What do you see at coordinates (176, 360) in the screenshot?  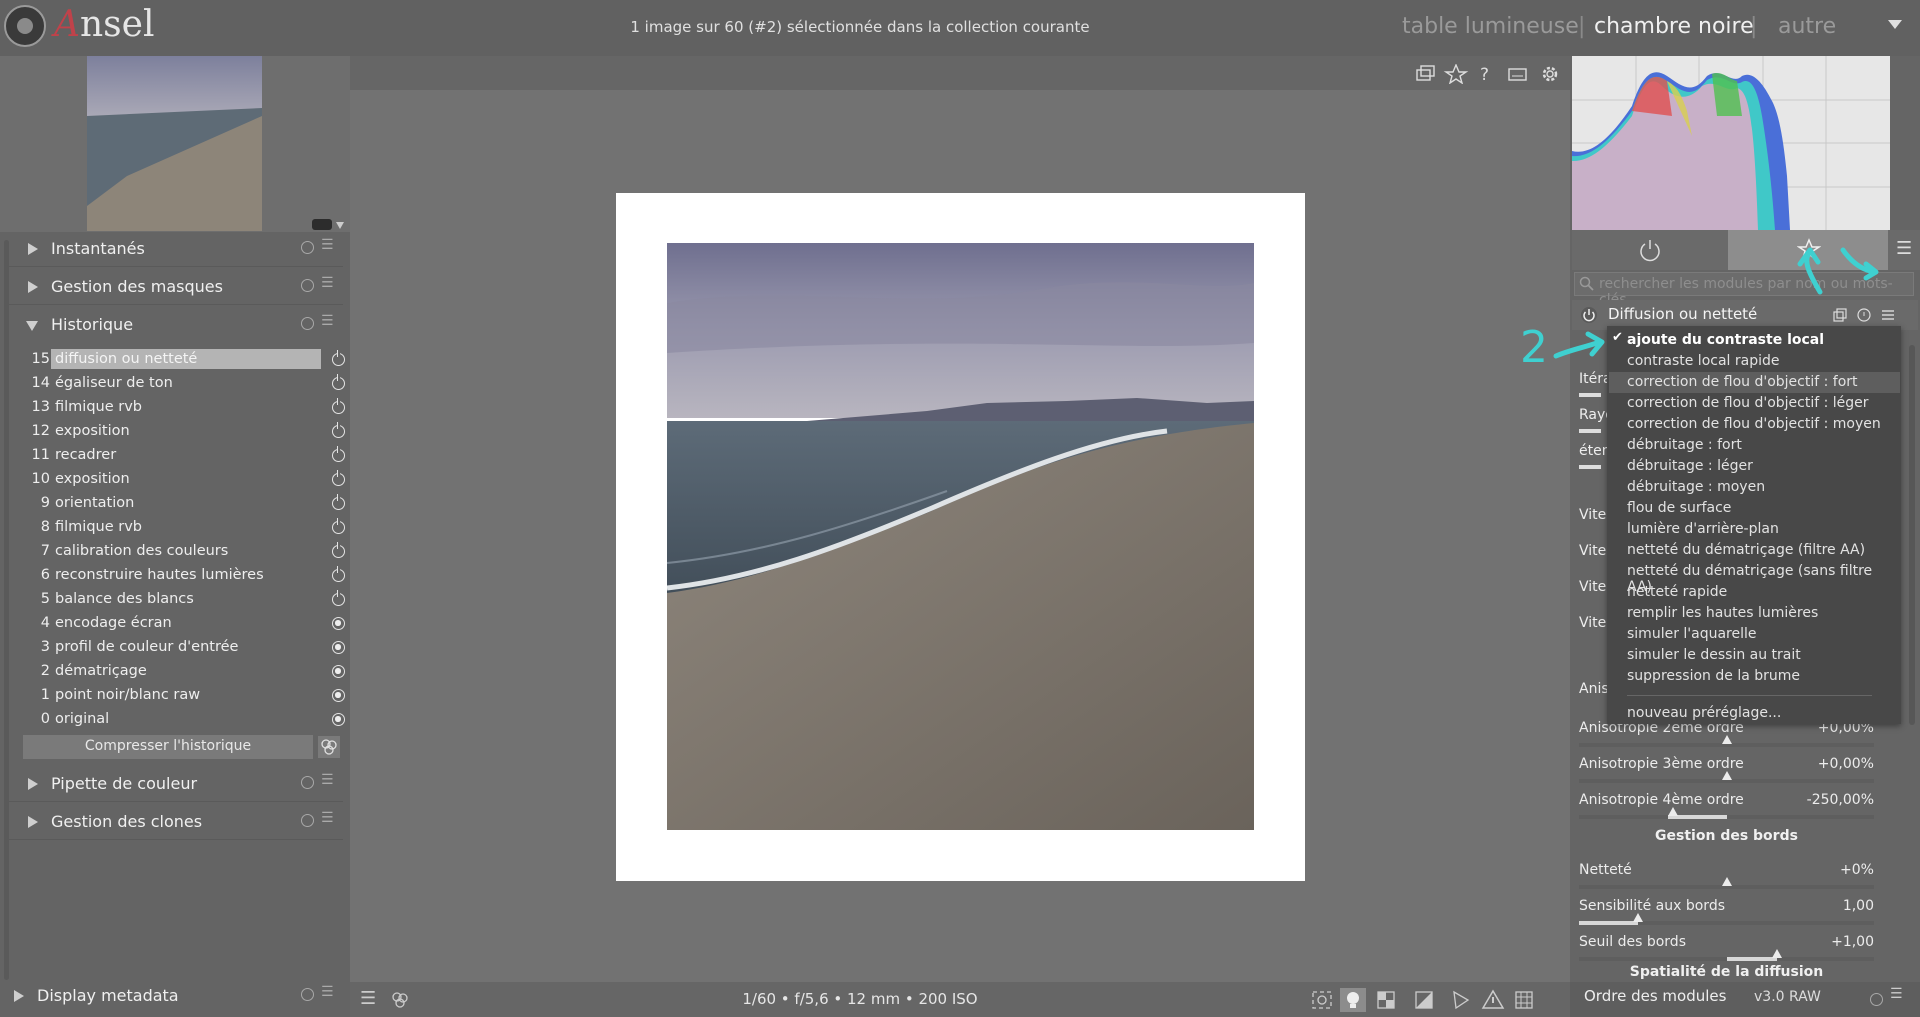 I see `history-row: 15 diffusion ou netteté` at bounding box center [176, 360].